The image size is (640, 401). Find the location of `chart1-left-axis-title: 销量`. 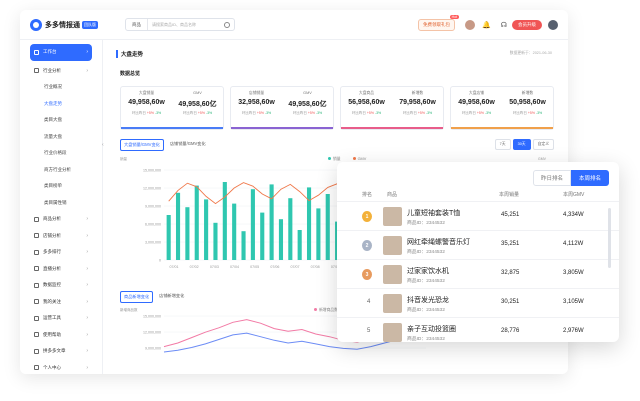

chart1-left-axis-title: 销量 is located at coordinates (123, 159).